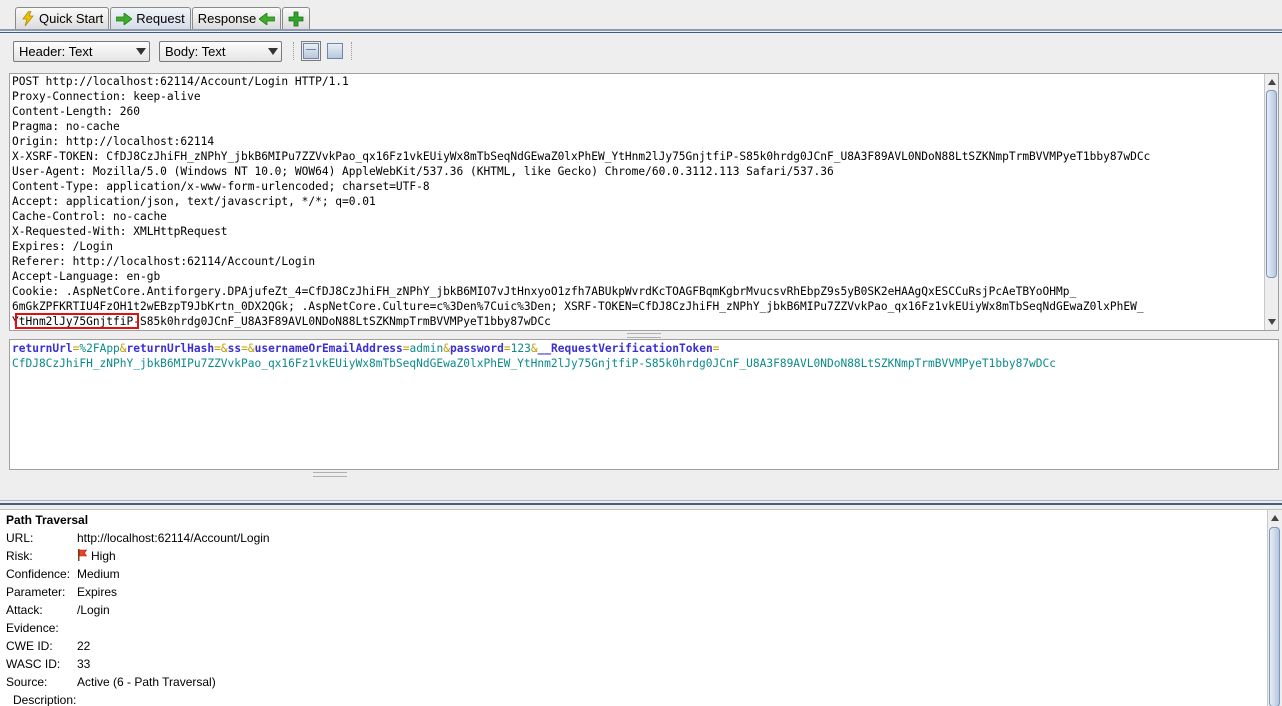  What do you see at coordinates (234, 348) in the screenshot?
I see `param-name: ss` at bounding box center [234, 348].